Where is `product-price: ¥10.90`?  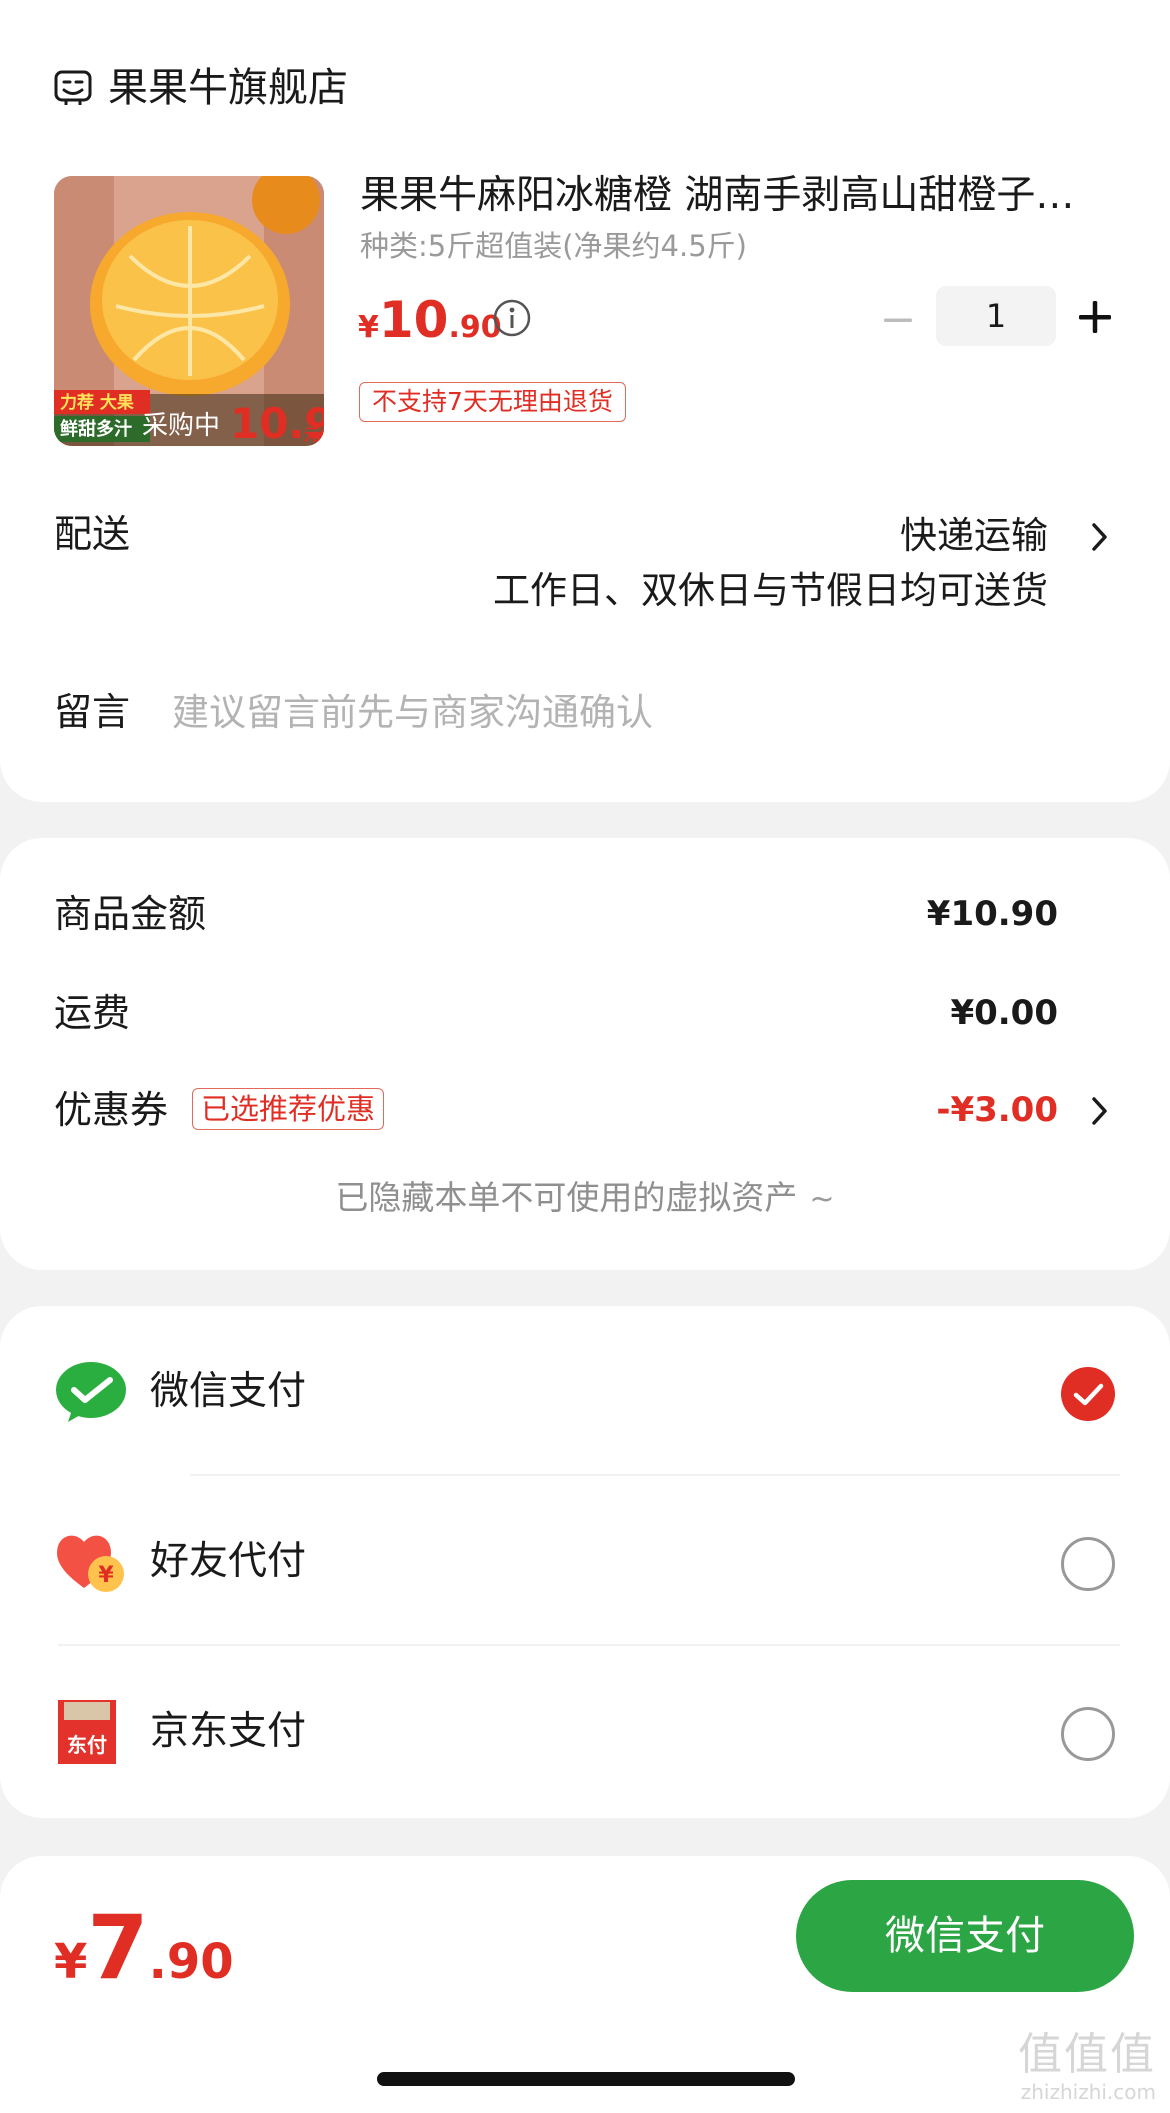 product-price: ¥10.90 is located at coordinates (430, 326).